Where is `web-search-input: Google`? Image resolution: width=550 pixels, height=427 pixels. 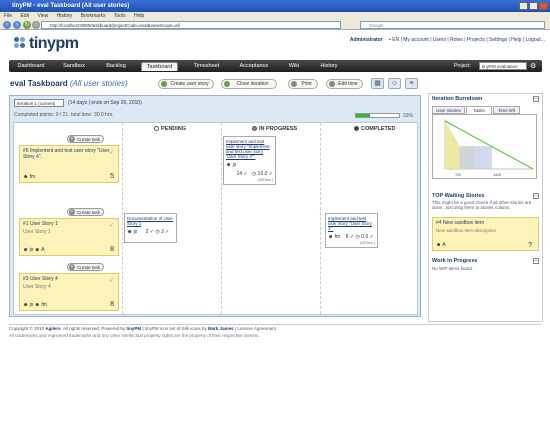
web-search-input: Google is located at coordinates (452, 25).